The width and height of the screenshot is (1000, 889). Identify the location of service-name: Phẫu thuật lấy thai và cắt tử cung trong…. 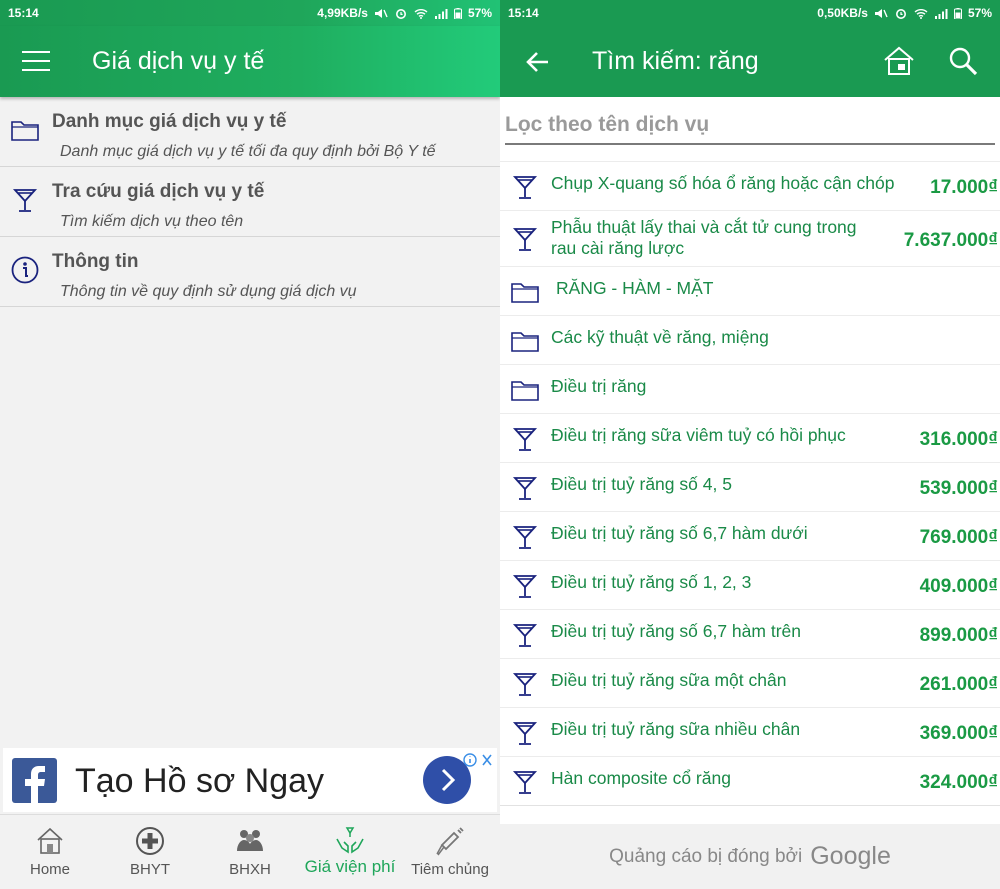
(704, 237).